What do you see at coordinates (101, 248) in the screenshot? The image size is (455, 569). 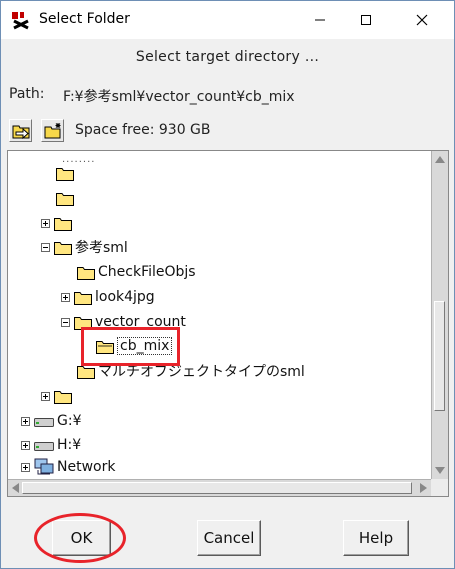 I see `tree-item-label: 参考sml` at bounding box center [101, 248].